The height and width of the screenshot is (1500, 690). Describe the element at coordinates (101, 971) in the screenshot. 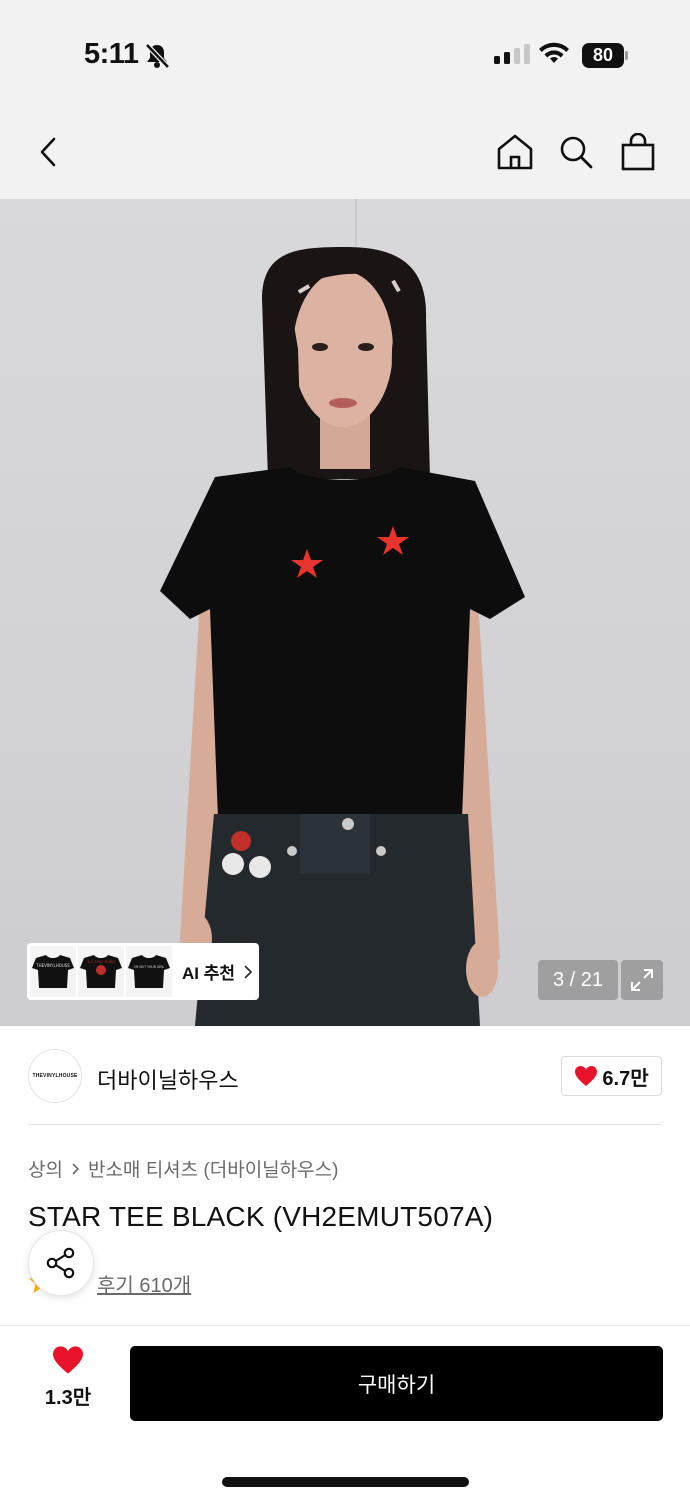

I see `ai-thumb-2: A.C.T NO. MORE` at that location.